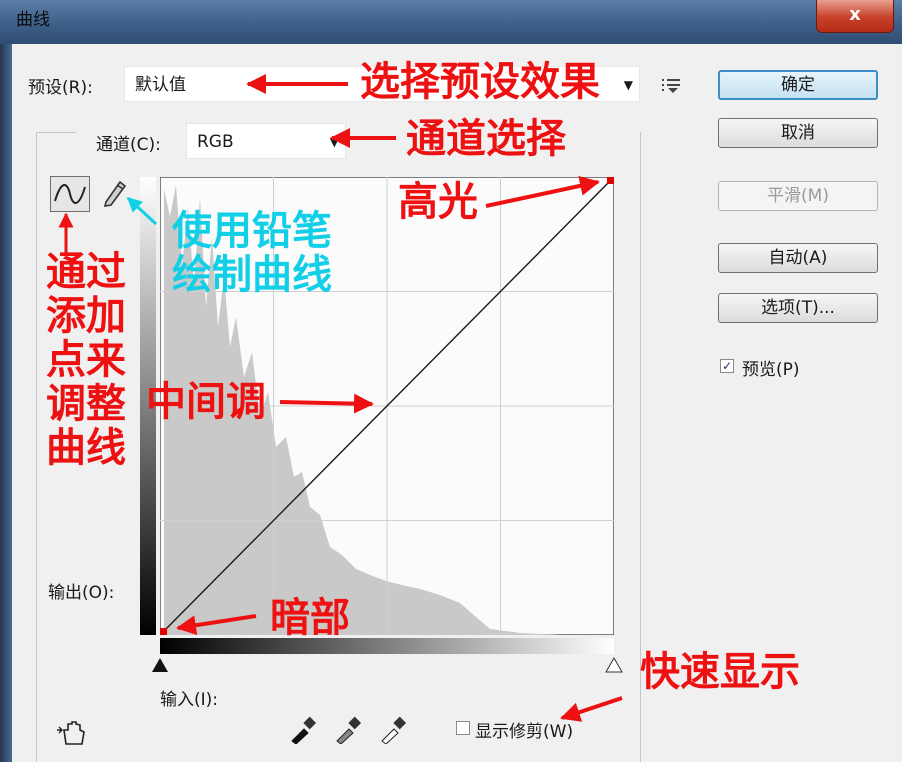  Describe the element at coordinates (86, 272) in the screenshot. I see `annotation-points-line1: 通过` at that location.